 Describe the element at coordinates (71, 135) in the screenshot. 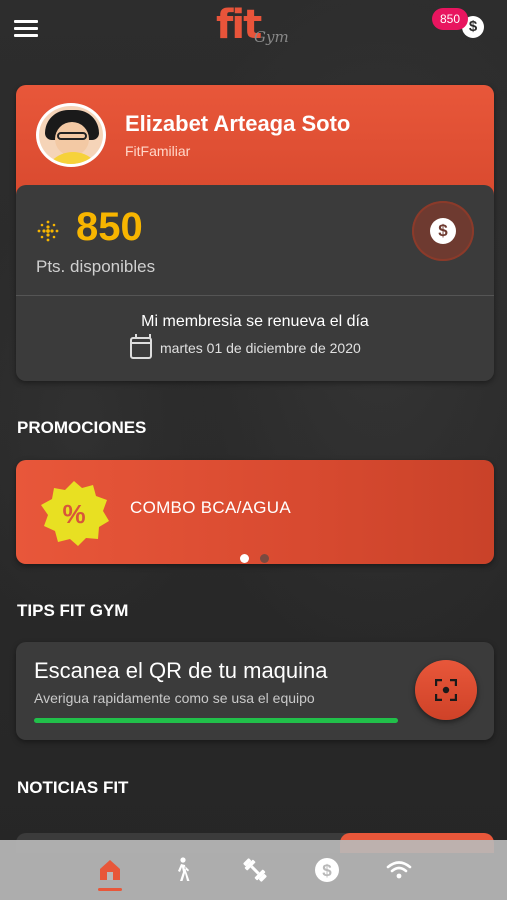

I see `avatar` at that location.